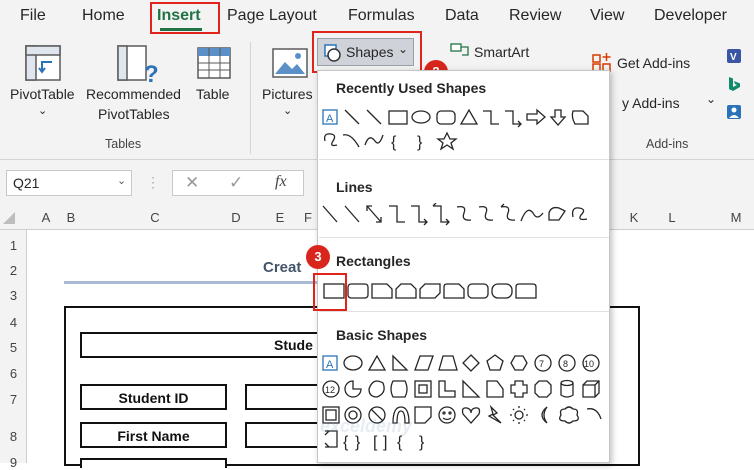 Image resolution: width=754 pixels, height=470 pixels. What do you see at coordinates (332, 53) in the screenshot?
I see `shapes-icon` at bounding box center [332, 53].